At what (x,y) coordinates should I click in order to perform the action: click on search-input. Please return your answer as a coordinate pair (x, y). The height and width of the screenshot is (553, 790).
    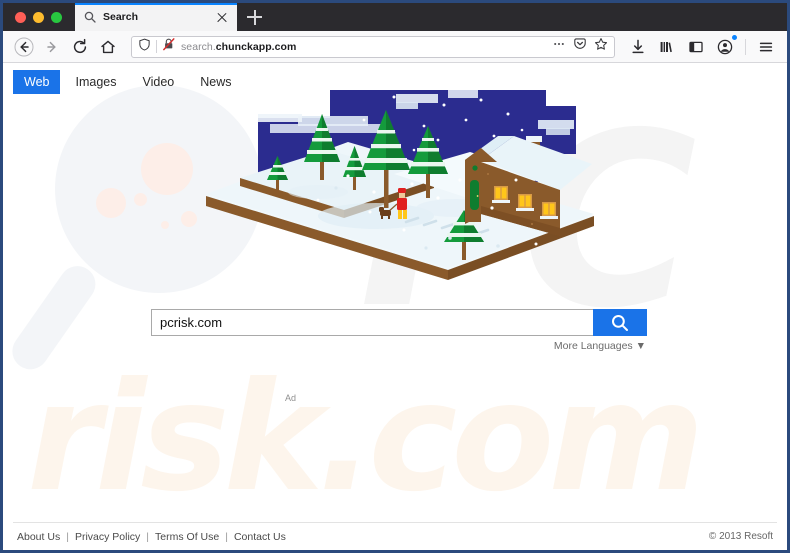
    Looking at the image, I should click on (372, 322).